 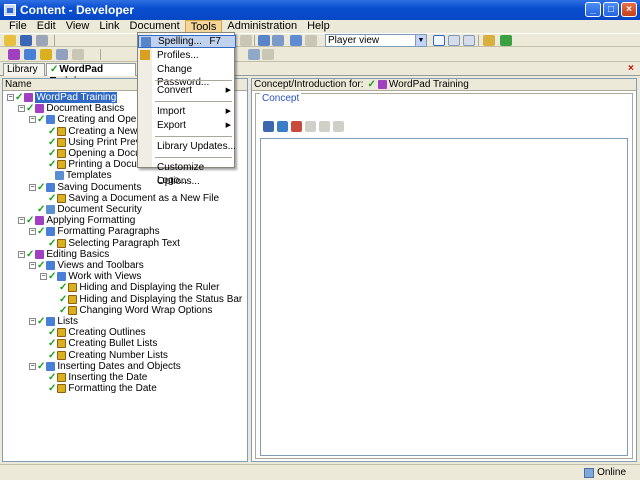 I want to click on unlink-icon, so click(x=296, y=126).